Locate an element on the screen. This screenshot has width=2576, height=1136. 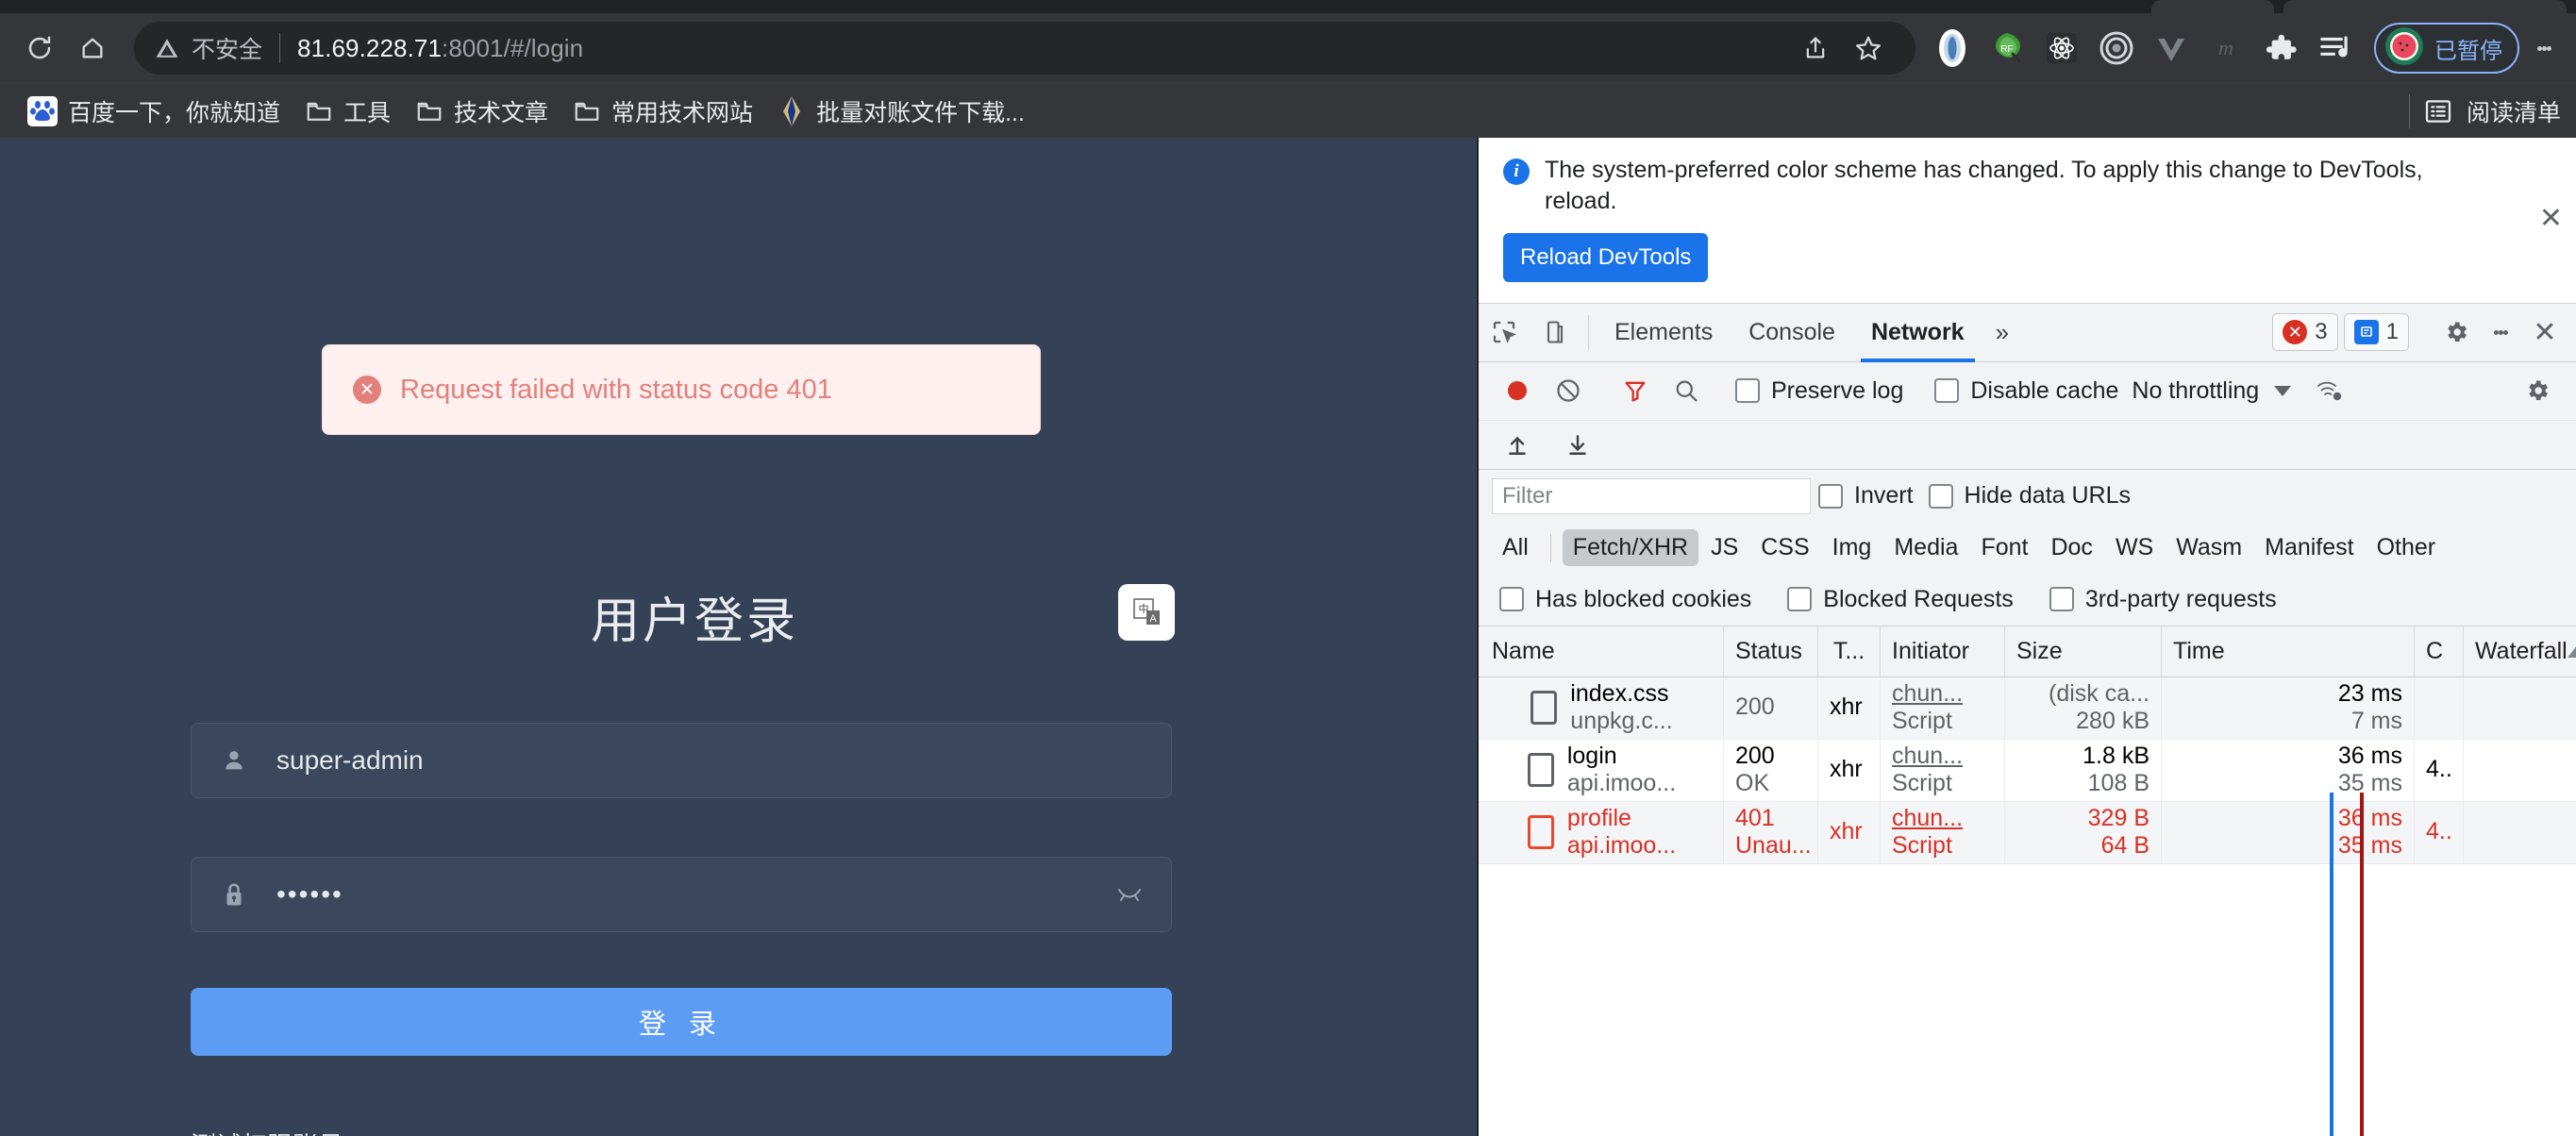
column-header-status: Status is located at coordinates (1771, 651).